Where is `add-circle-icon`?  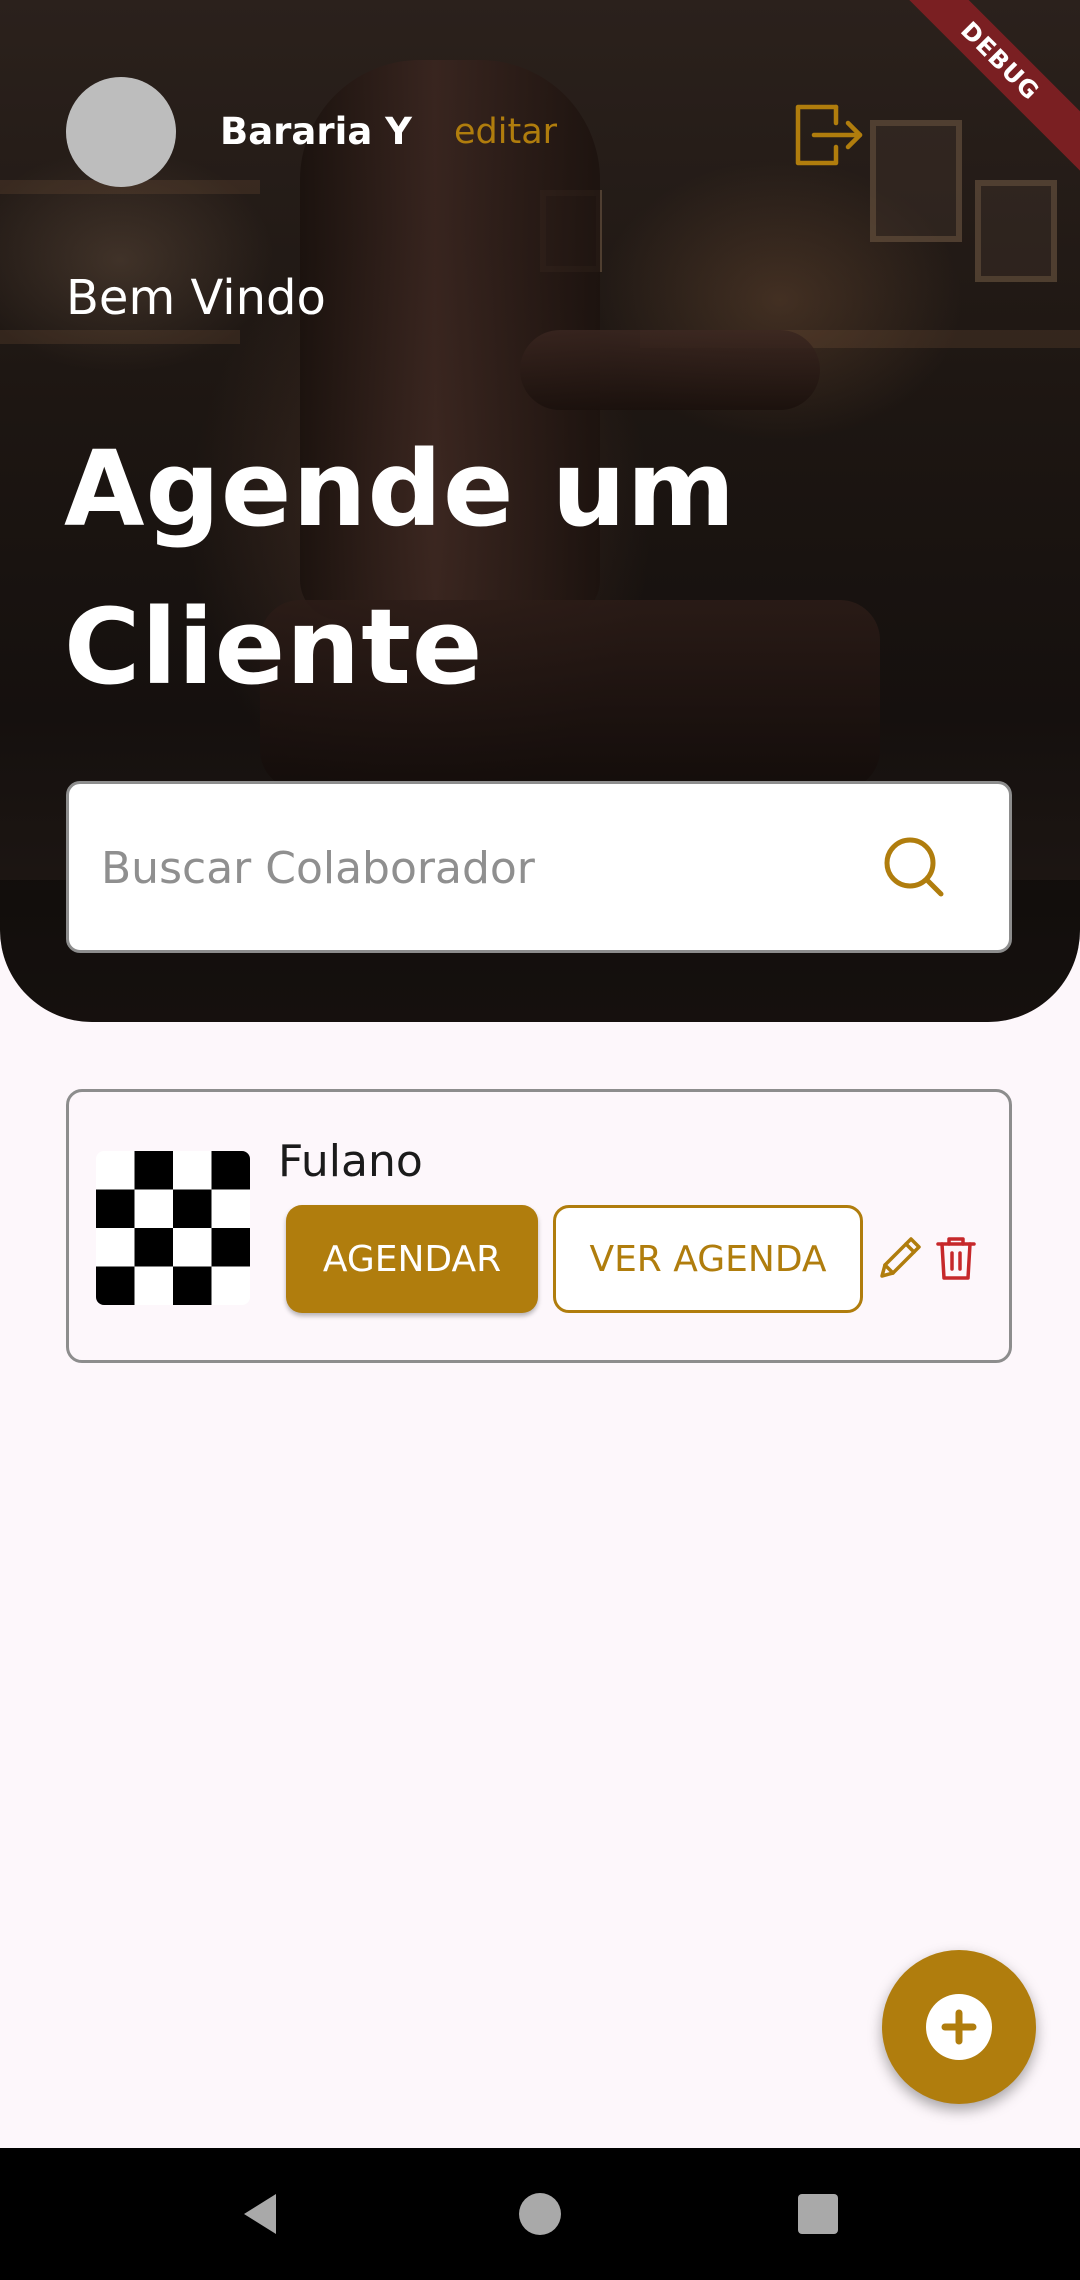 add-circle-icon is located at coordinates (959, 2027).